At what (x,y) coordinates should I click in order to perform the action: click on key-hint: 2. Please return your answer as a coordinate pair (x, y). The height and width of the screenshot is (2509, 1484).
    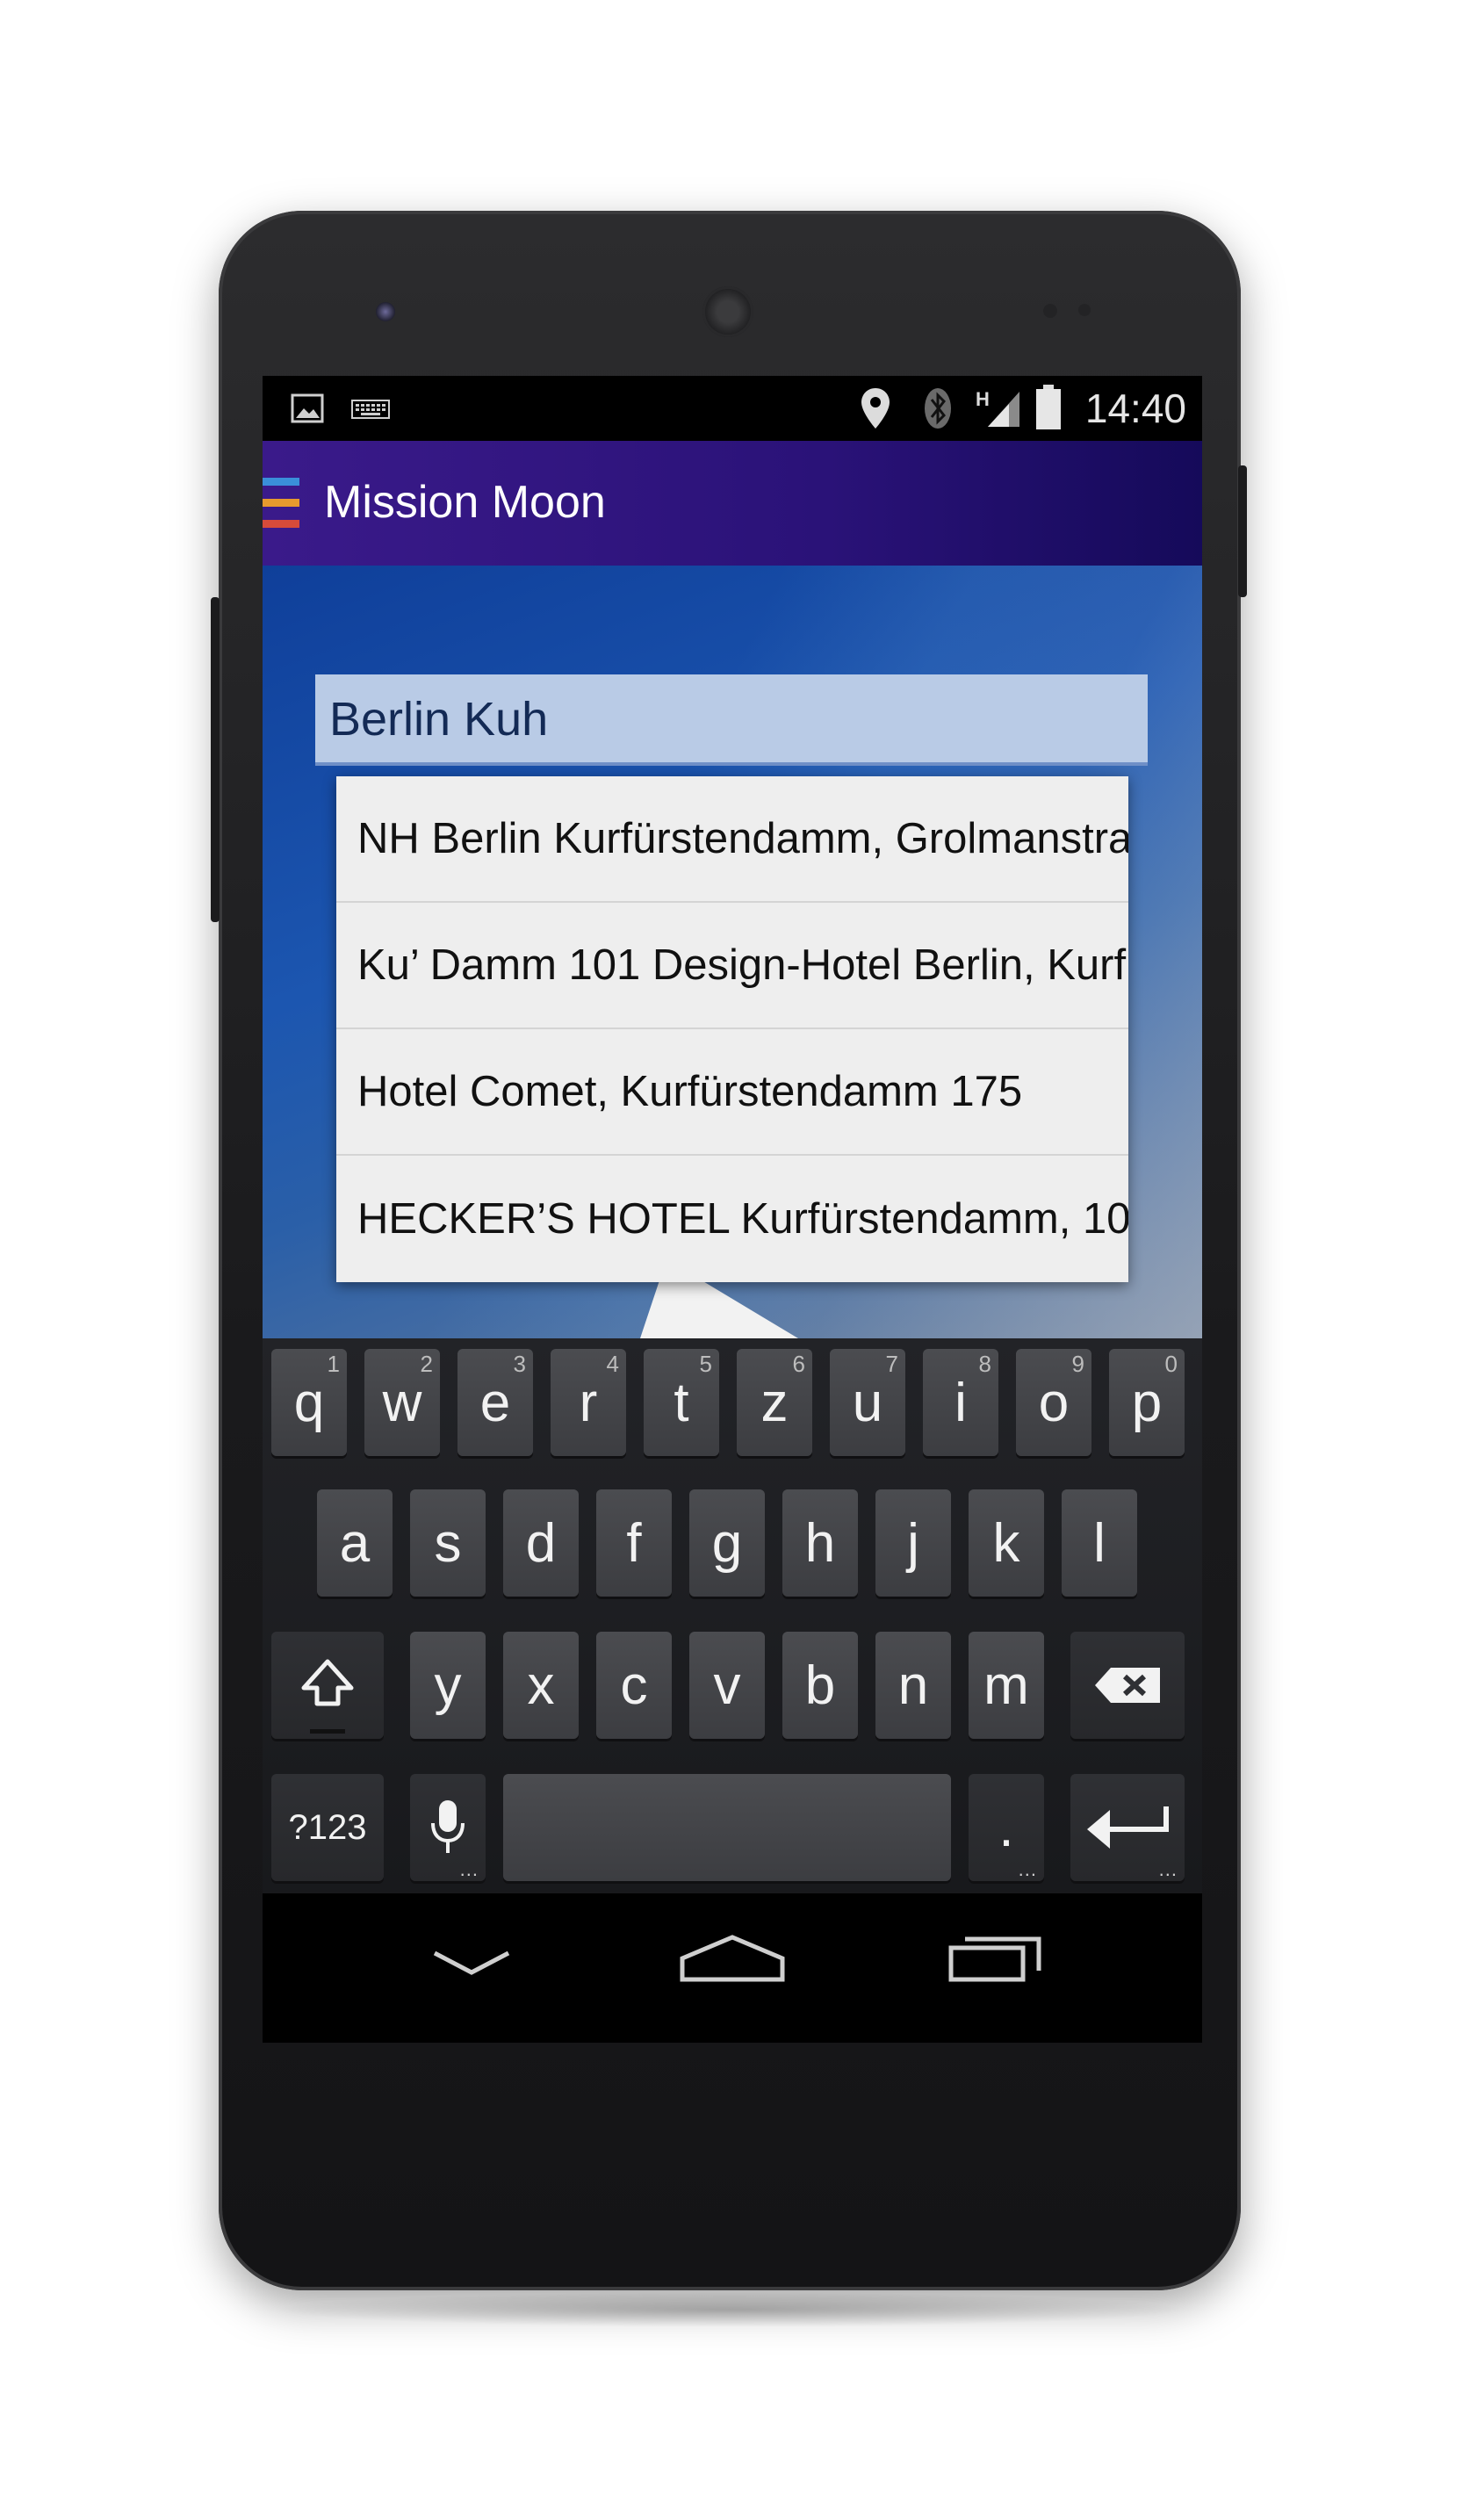
    Looking at the image, I should click on (426, 1364).